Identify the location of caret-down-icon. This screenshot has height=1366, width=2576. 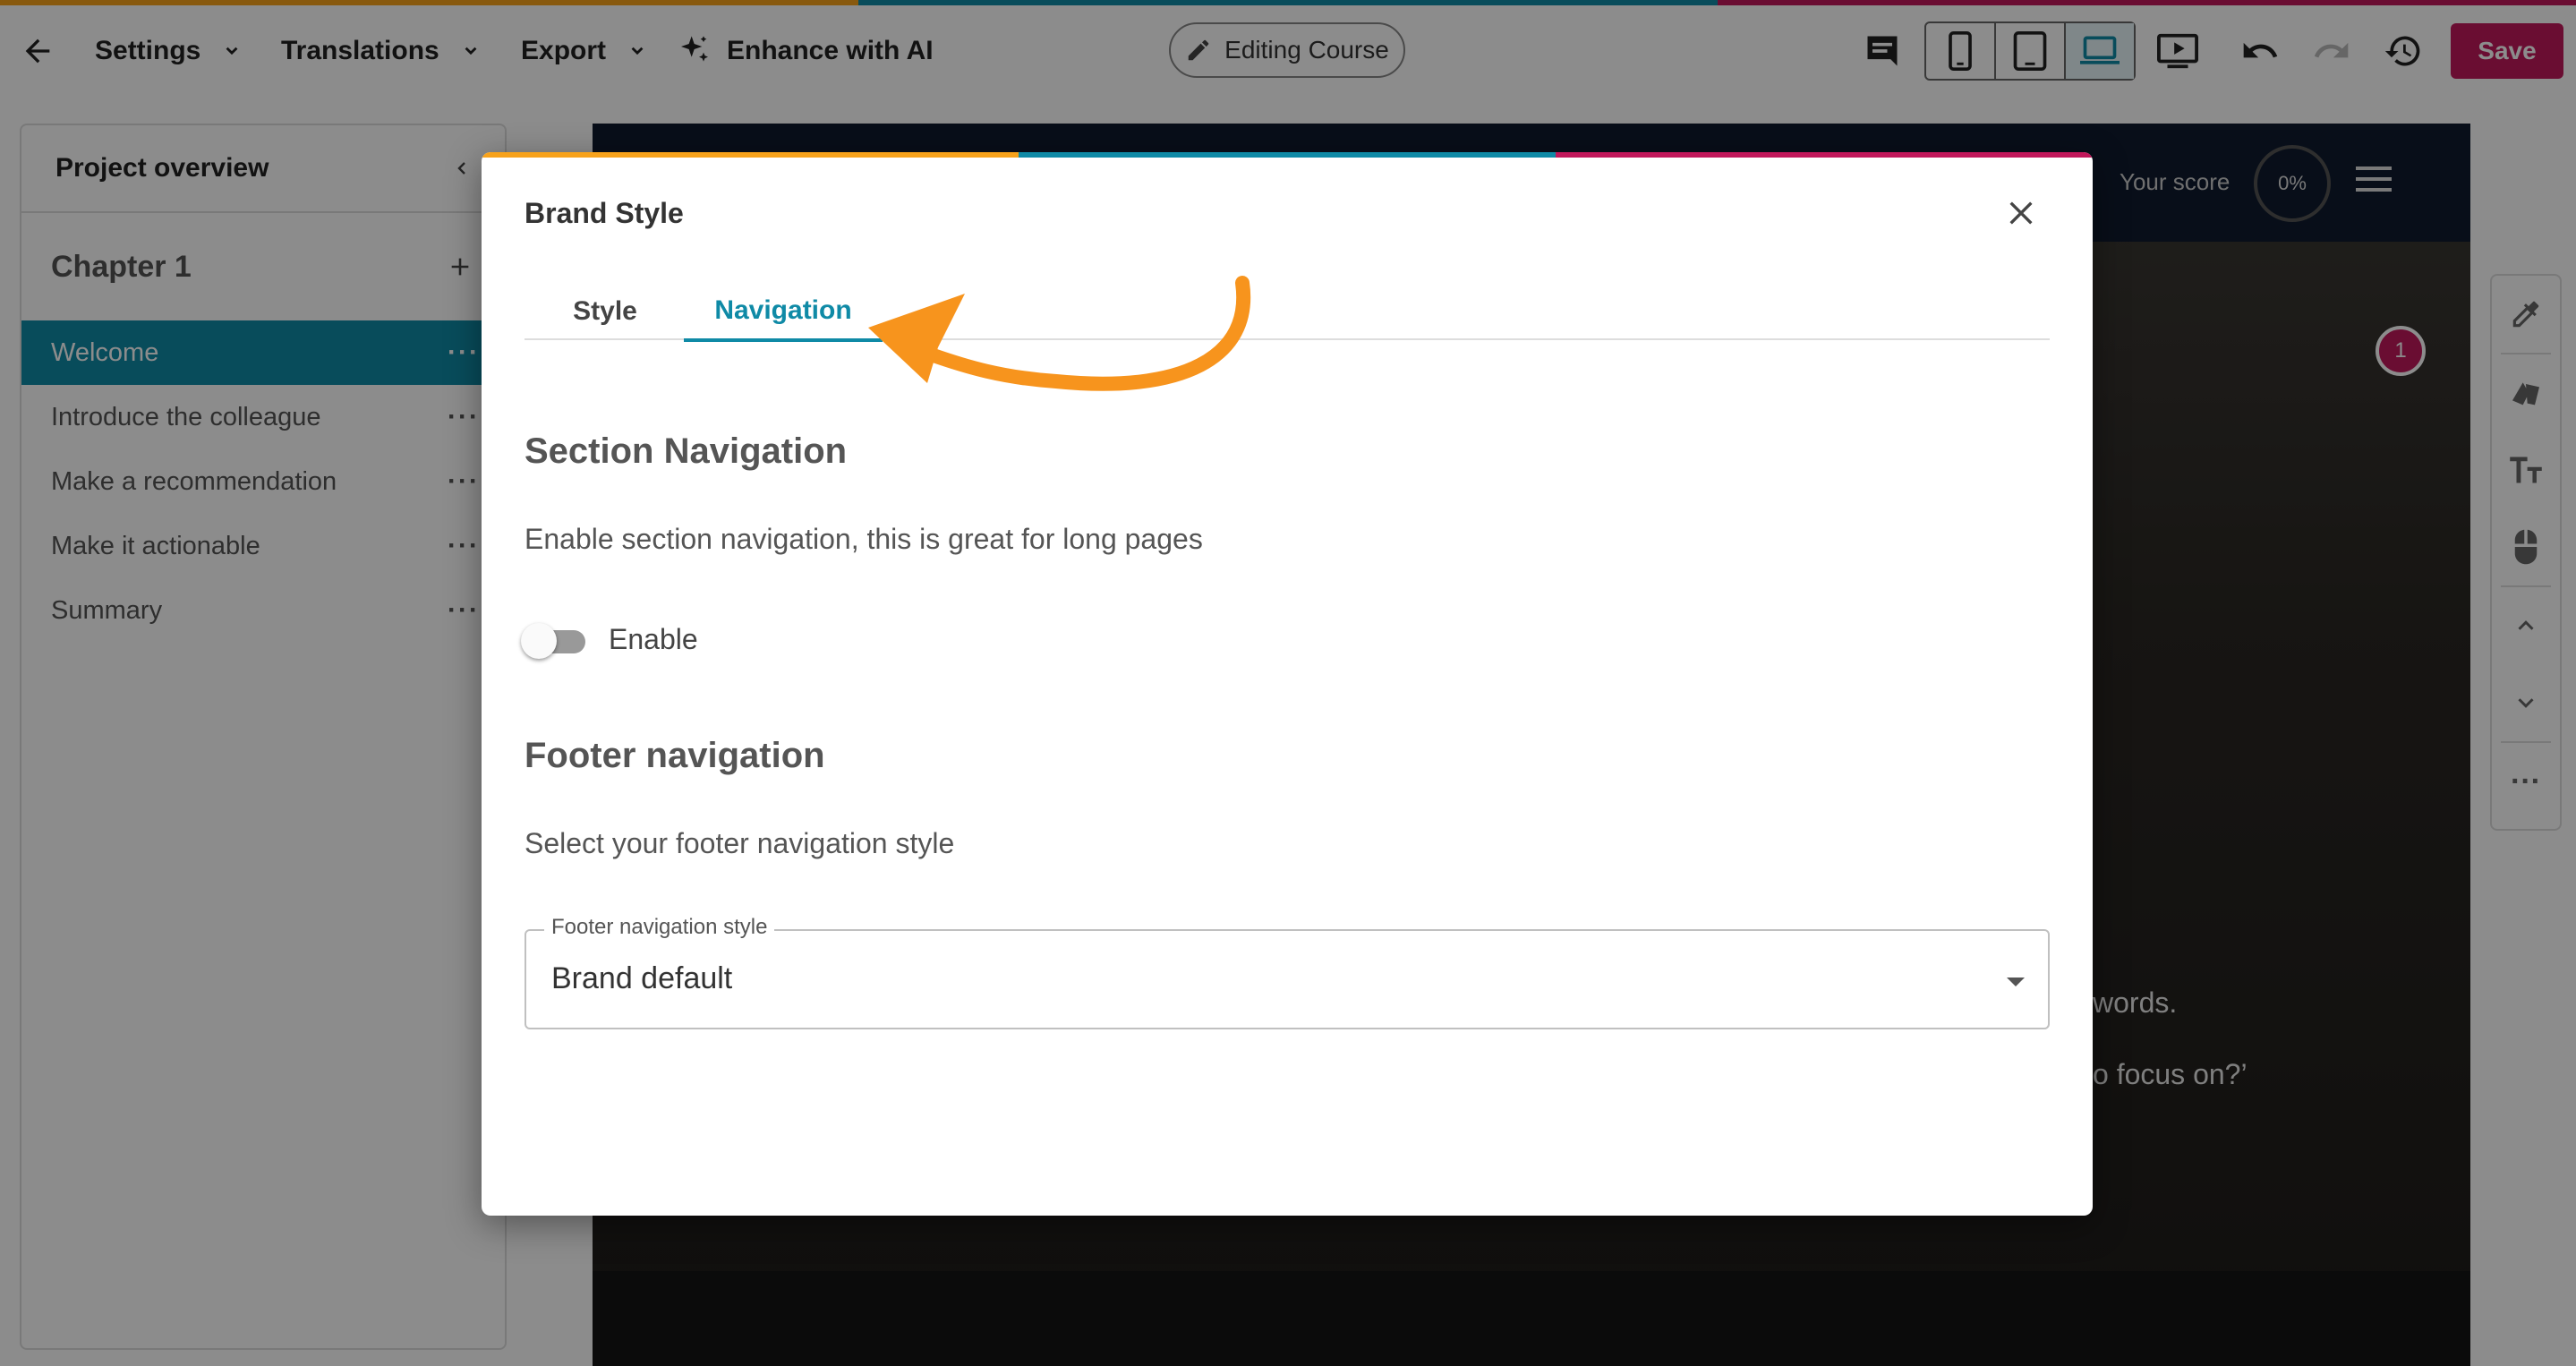
(2016, 982).